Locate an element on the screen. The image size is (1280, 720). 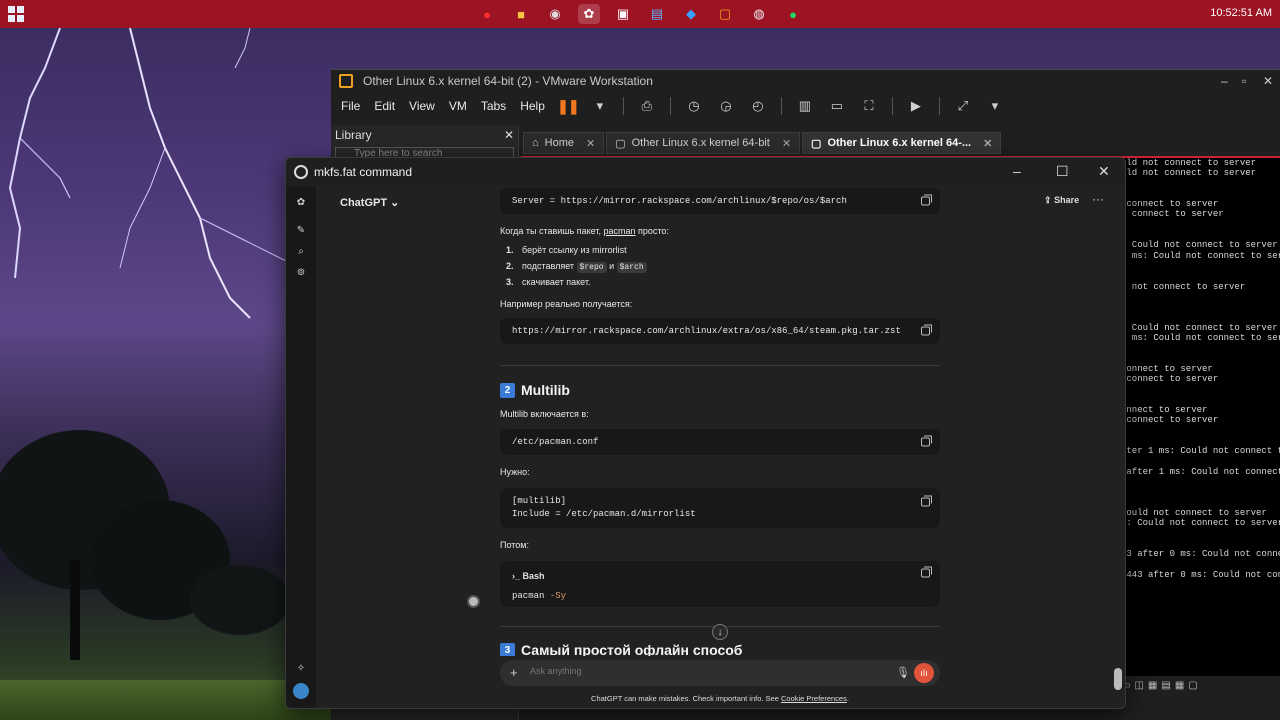
chatgpt-titlebar: mkfs.fat command is located at coordinates (705, 172).